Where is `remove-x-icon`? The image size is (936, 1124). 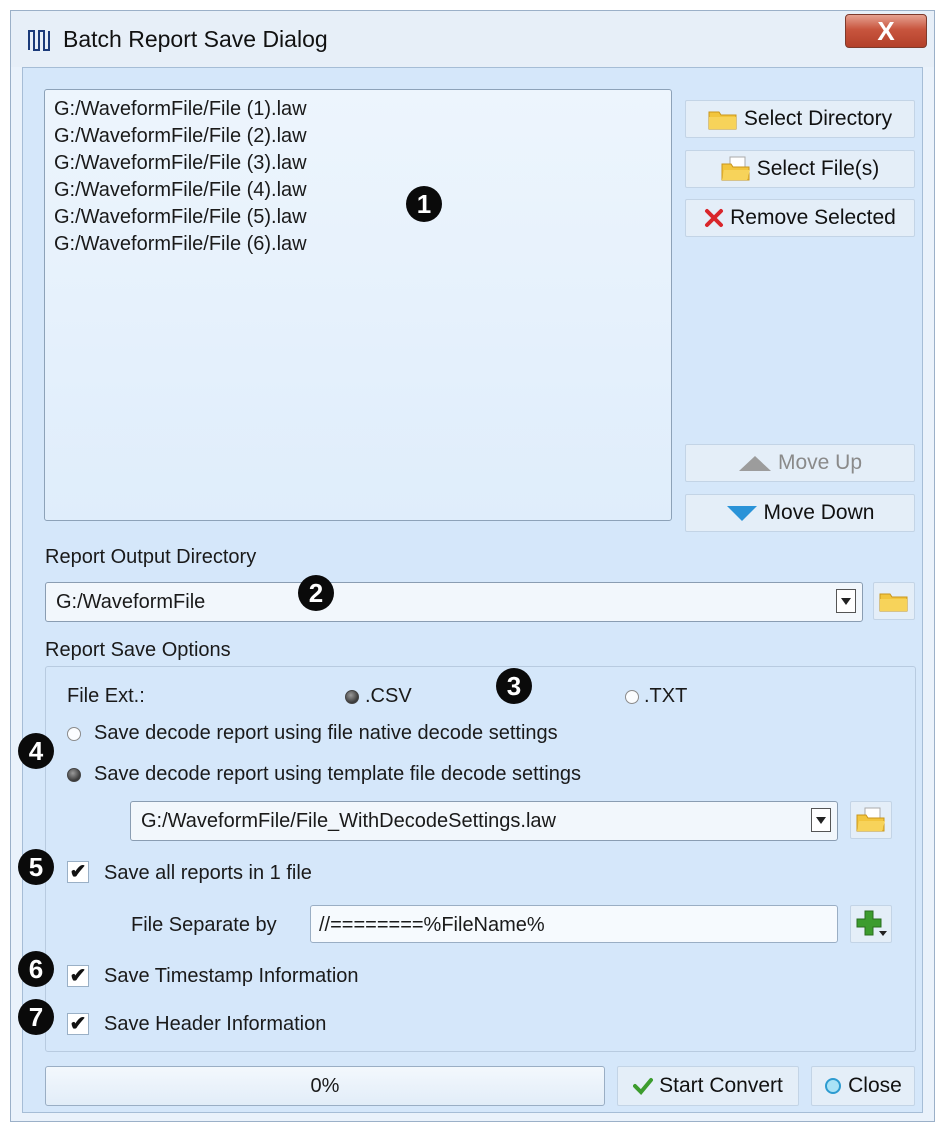
remove-x-icon is located at coordinates (714, 218).